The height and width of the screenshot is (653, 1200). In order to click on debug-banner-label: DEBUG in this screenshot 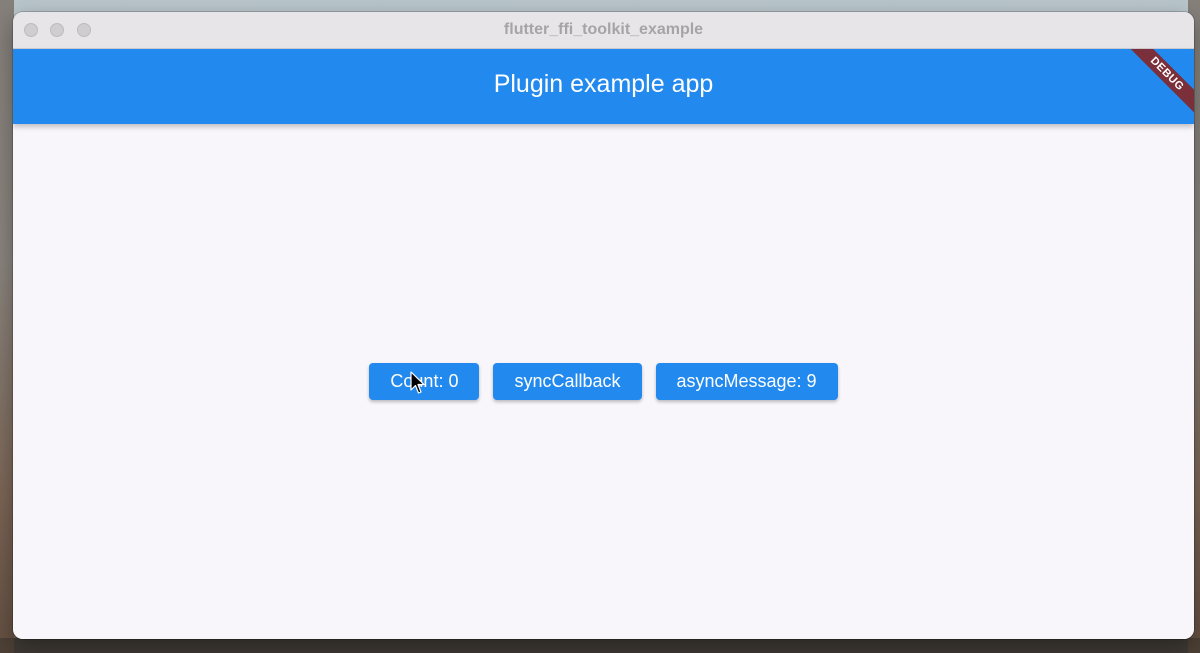, I will do `click(1158, 84)`.